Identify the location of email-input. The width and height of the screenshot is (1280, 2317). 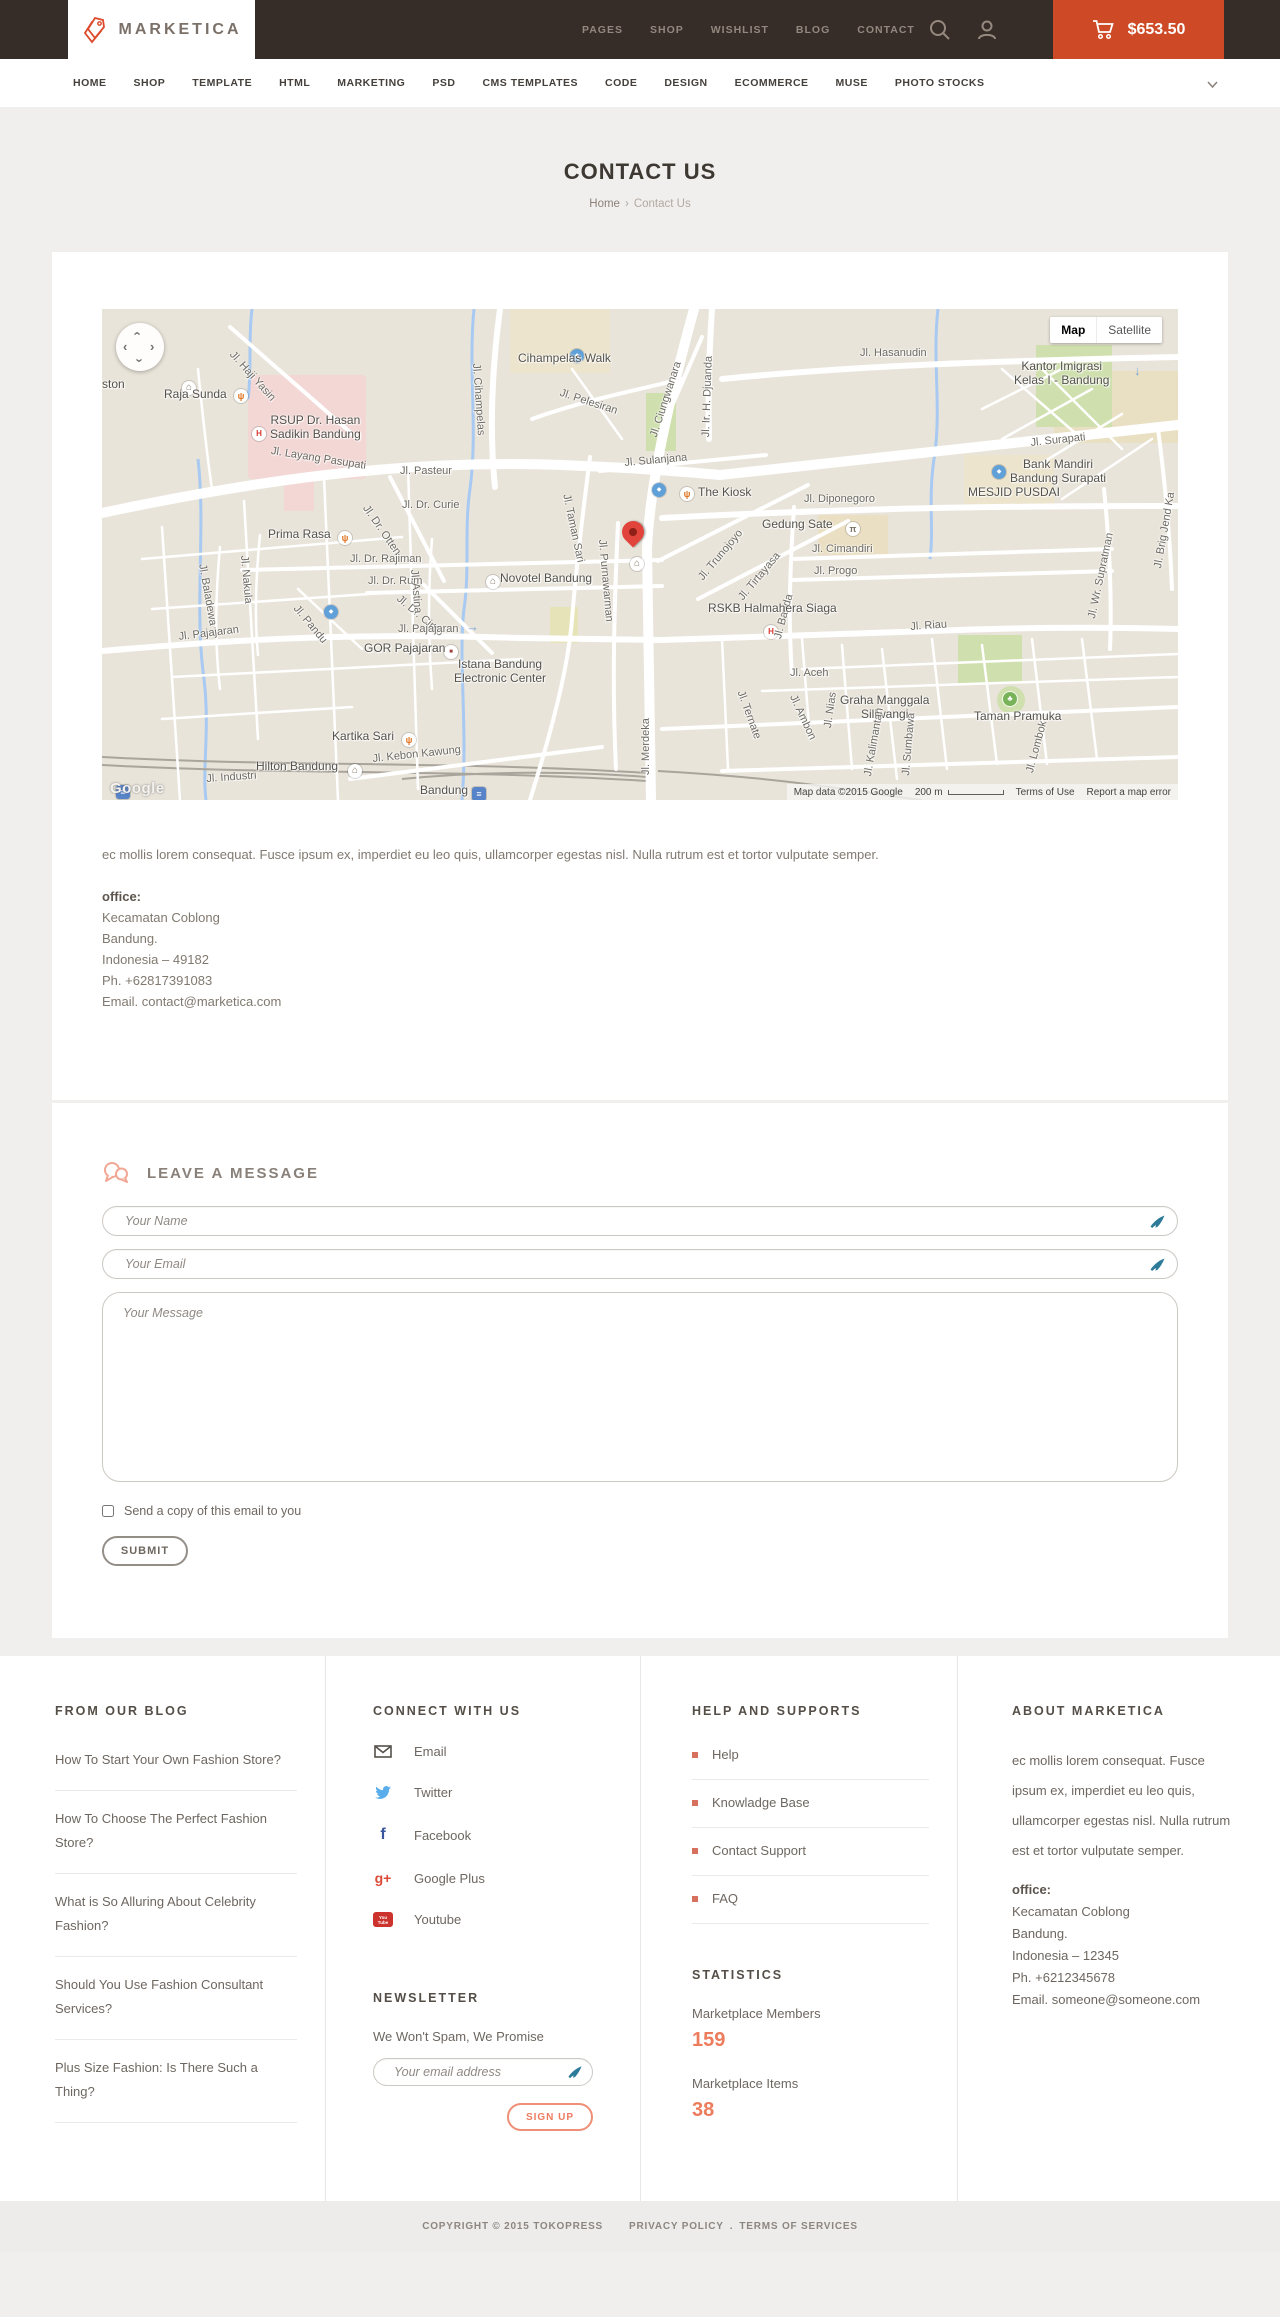
(633, 1264).